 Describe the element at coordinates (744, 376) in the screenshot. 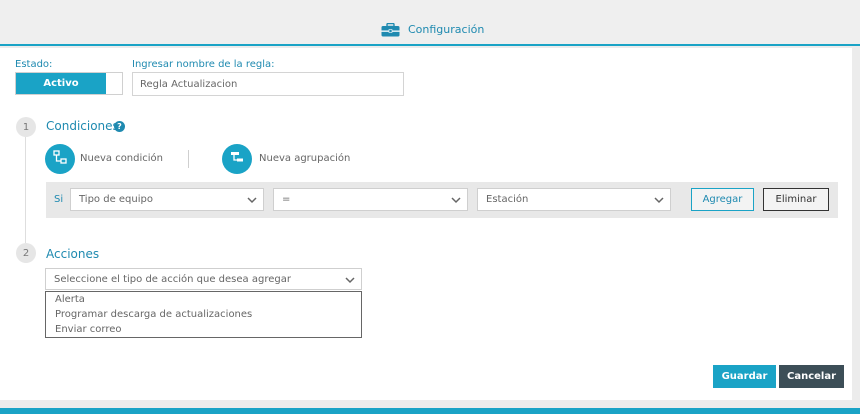

I see `save-button: Guardar` at that location.